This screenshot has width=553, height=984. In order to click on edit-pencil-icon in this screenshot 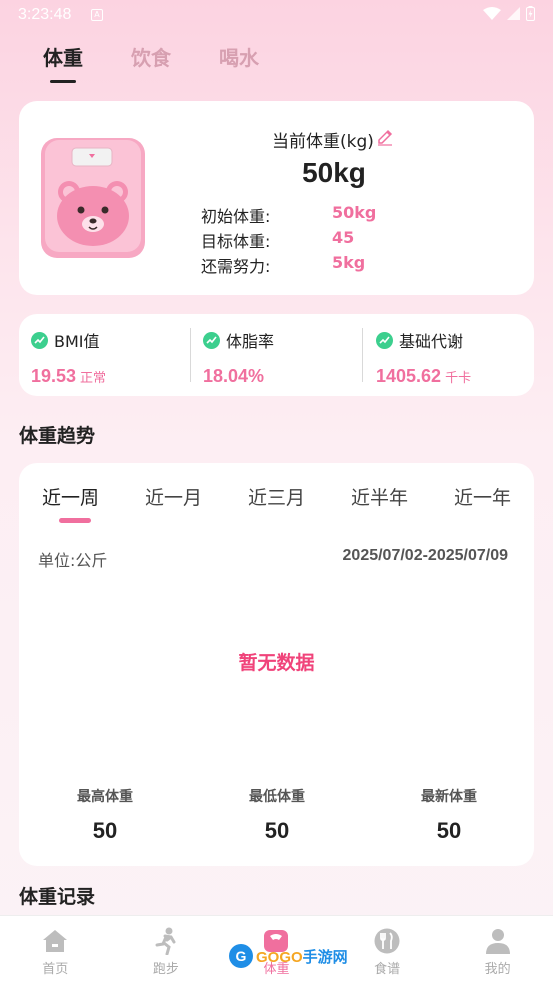, I will do `click(385, 137)`.